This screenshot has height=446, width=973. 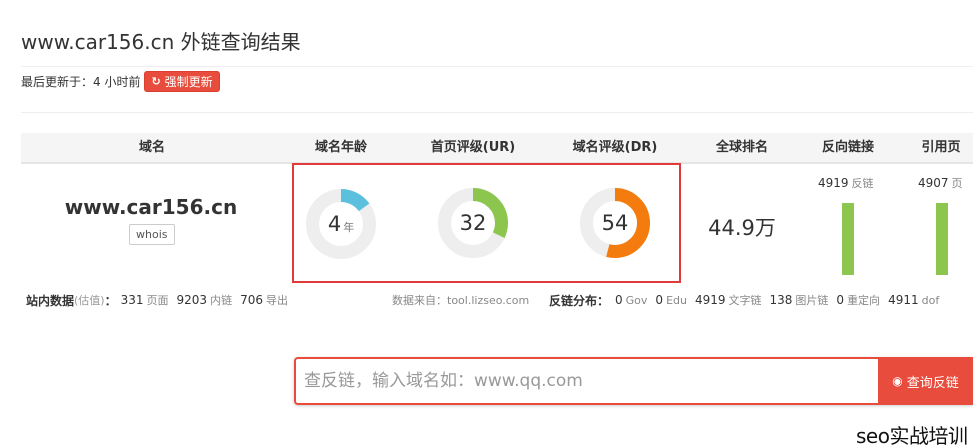 What do you see at coordinates (276, 300) in the screenshot?
I see `outbound-unit: 导出` at bounding box center [276, 300].